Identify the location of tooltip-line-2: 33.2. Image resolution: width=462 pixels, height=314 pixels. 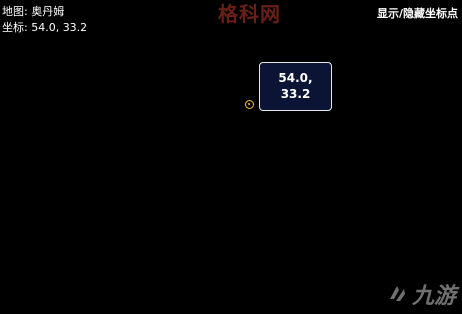
(295, 94).